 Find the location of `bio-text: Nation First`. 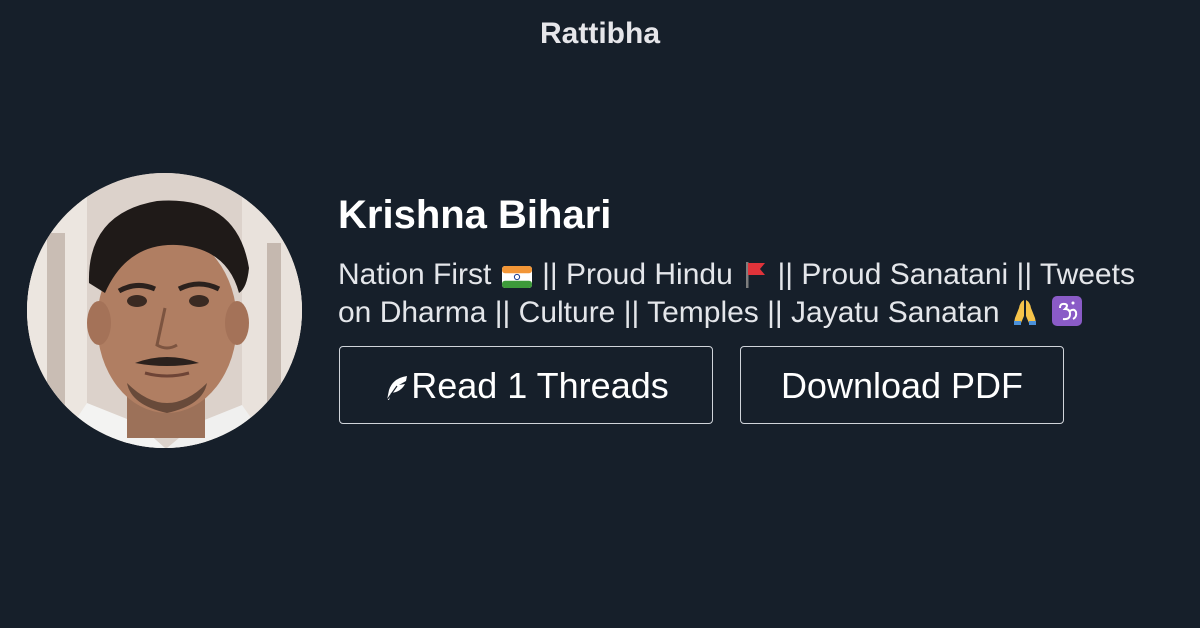

bio-text: Nation First is located at coordinates (415, 274).